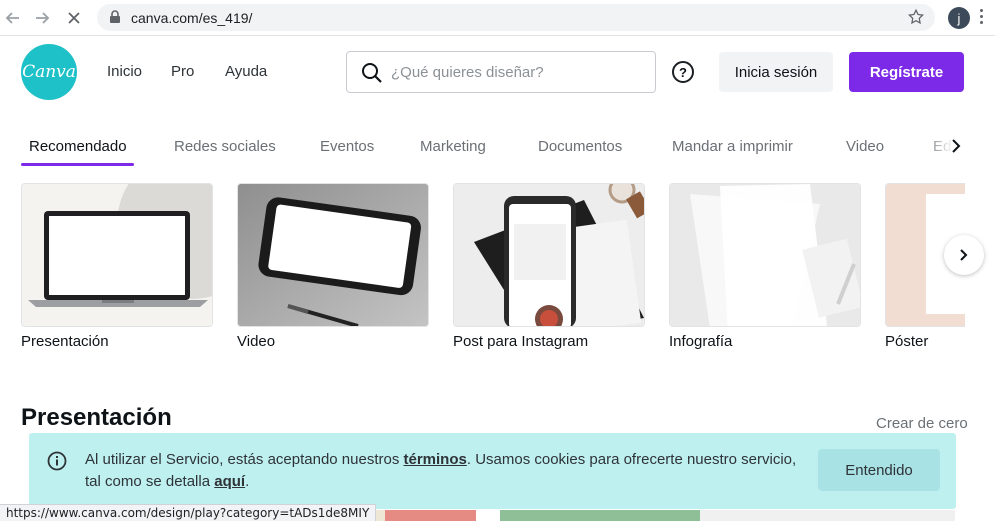  Describe the element at coordinates (982, 18) in the screenshot. I see `browser-menu-icon` at that location.